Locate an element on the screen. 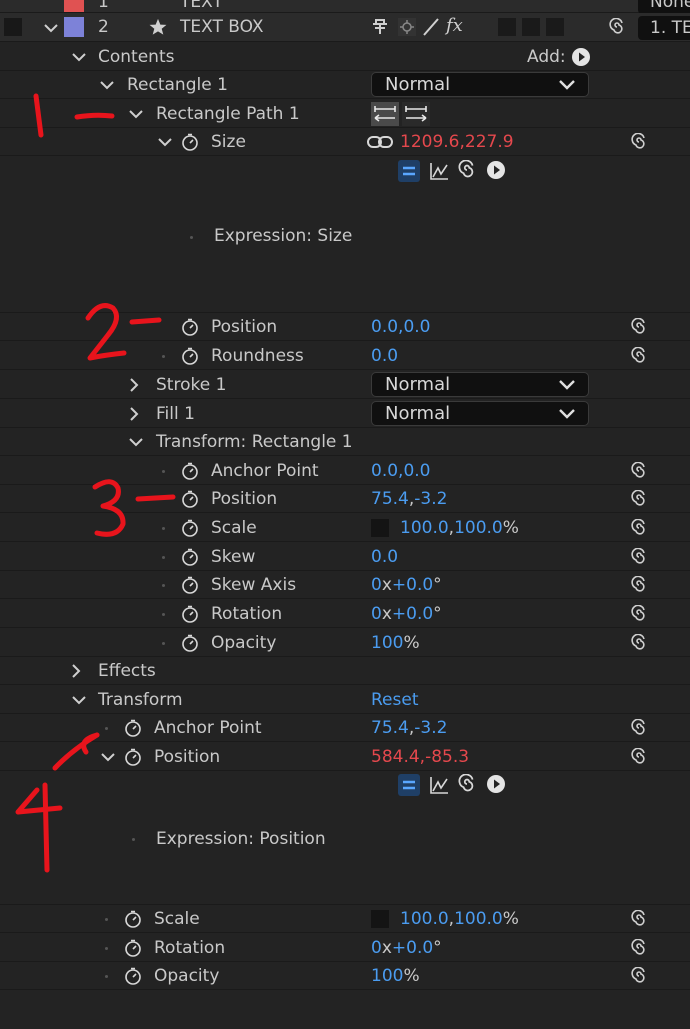 This screenshot has height=1029, width=690. fill-row: Fill 1 Normal is located at coordinates (345, 414).